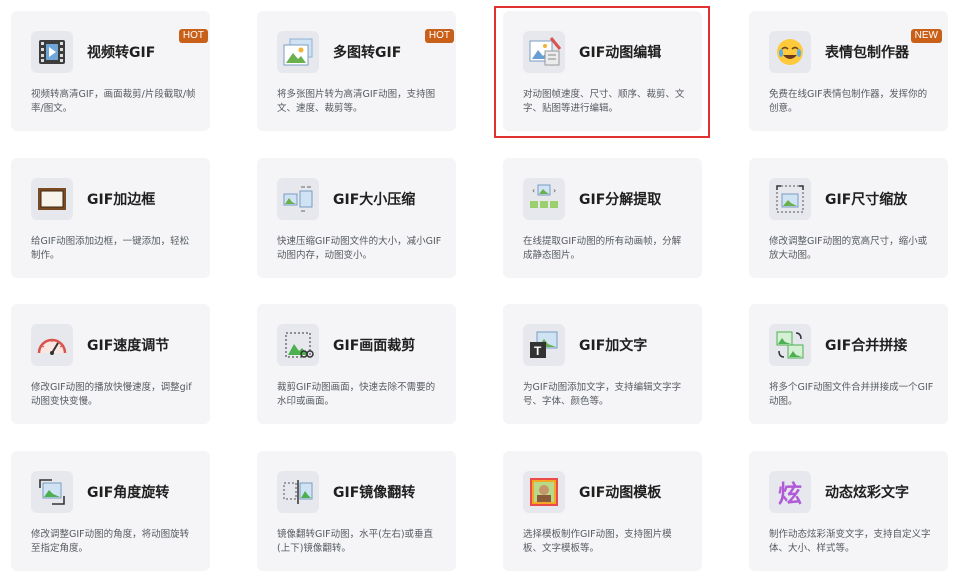 The image size is (960, 582). What do you see at coordinates (544, 345) in the screenshot?
I see `add-text-icon: T` at bounding box center [544, 345].